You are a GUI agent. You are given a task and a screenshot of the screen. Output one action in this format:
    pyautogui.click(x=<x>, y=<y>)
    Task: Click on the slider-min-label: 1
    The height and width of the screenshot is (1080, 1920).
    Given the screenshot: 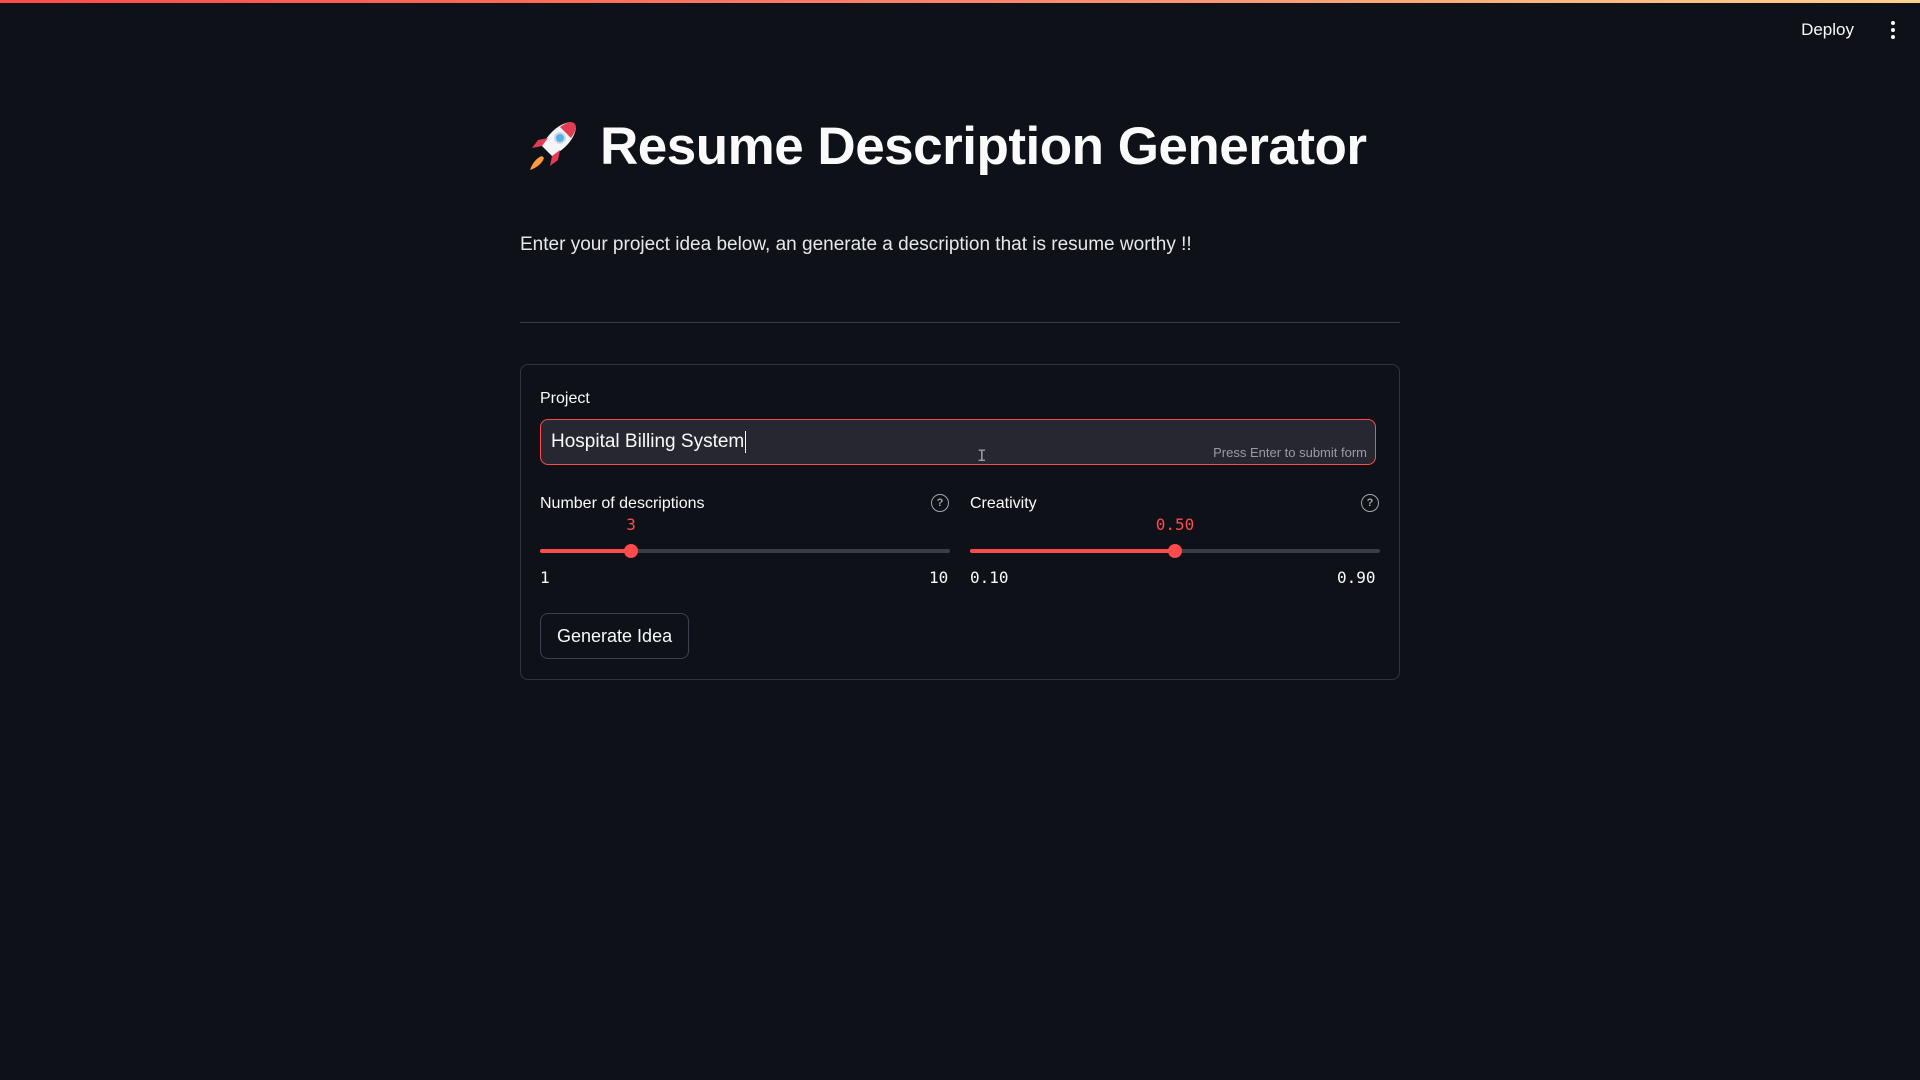 What is the action you would take?
    pyautogui.click(x=545, y=577)
    